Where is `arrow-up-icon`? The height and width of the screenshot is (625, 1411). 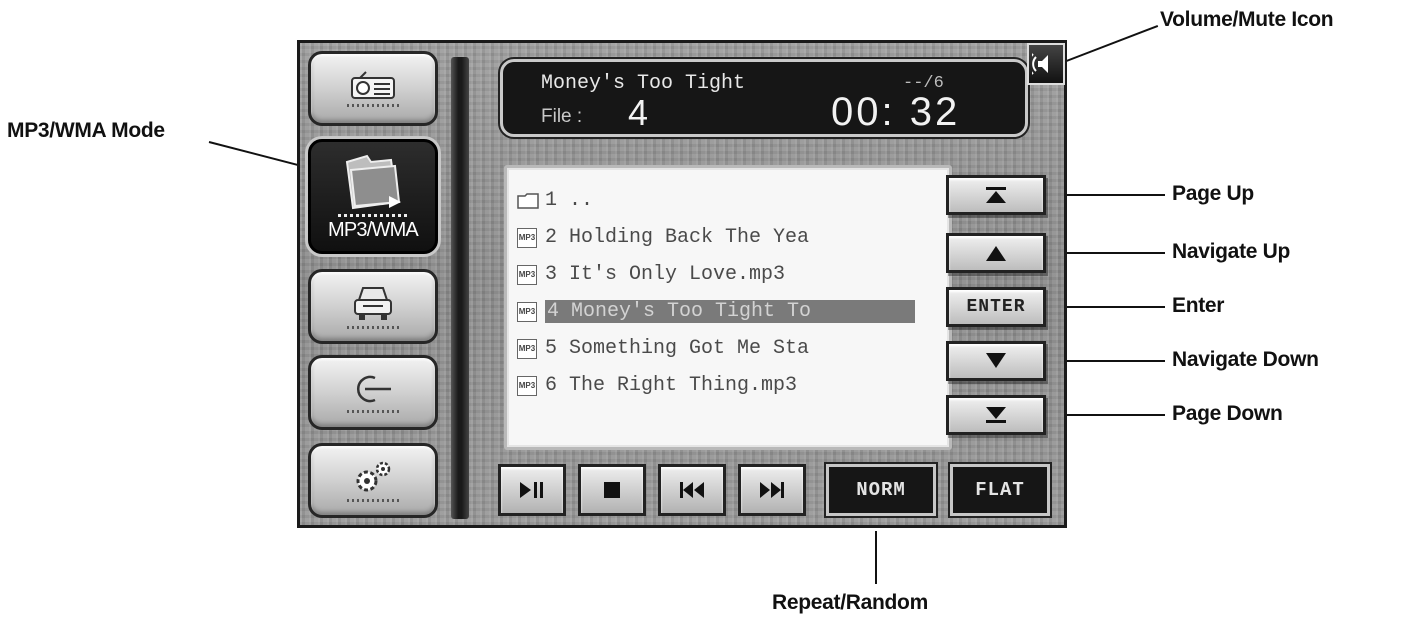
arrow-up-icon is located at coordinates (996, 253).